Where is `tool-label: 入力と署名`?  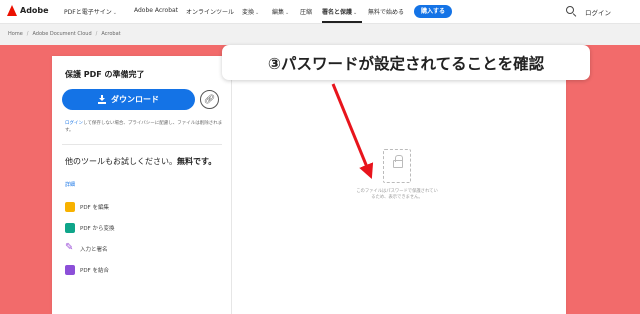 tool-label: 入力と署名 is located at coordinates (94, 250).